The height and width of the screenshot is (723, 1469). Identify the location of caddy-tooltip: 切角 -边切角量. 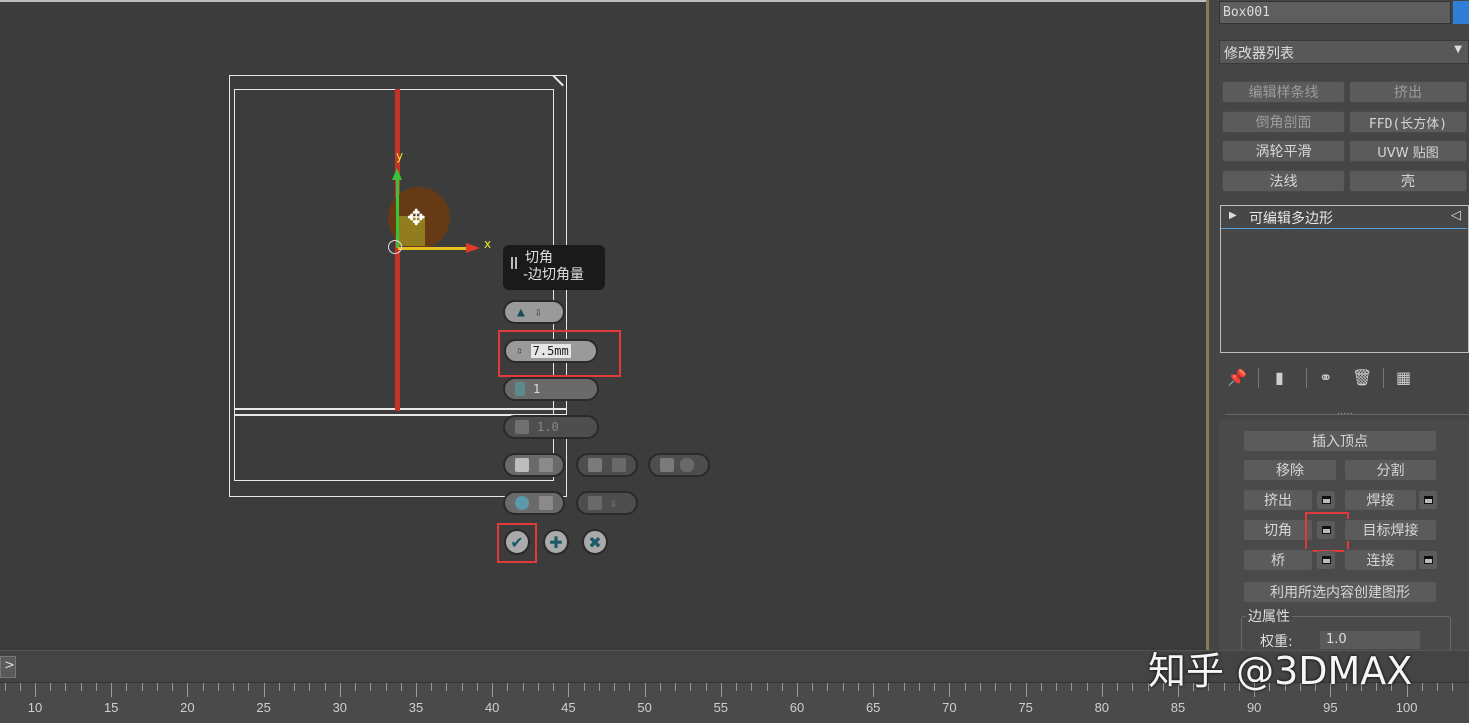
(554, 267).